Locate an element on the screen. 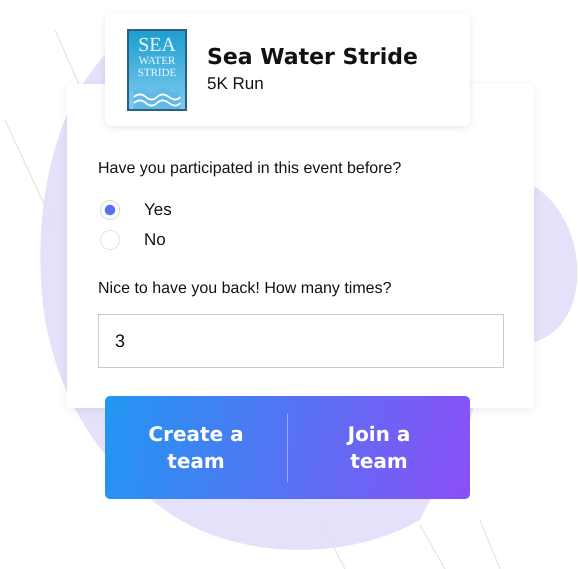  question-label: Have you participated in this event before? is located at coordinates (250, 169).